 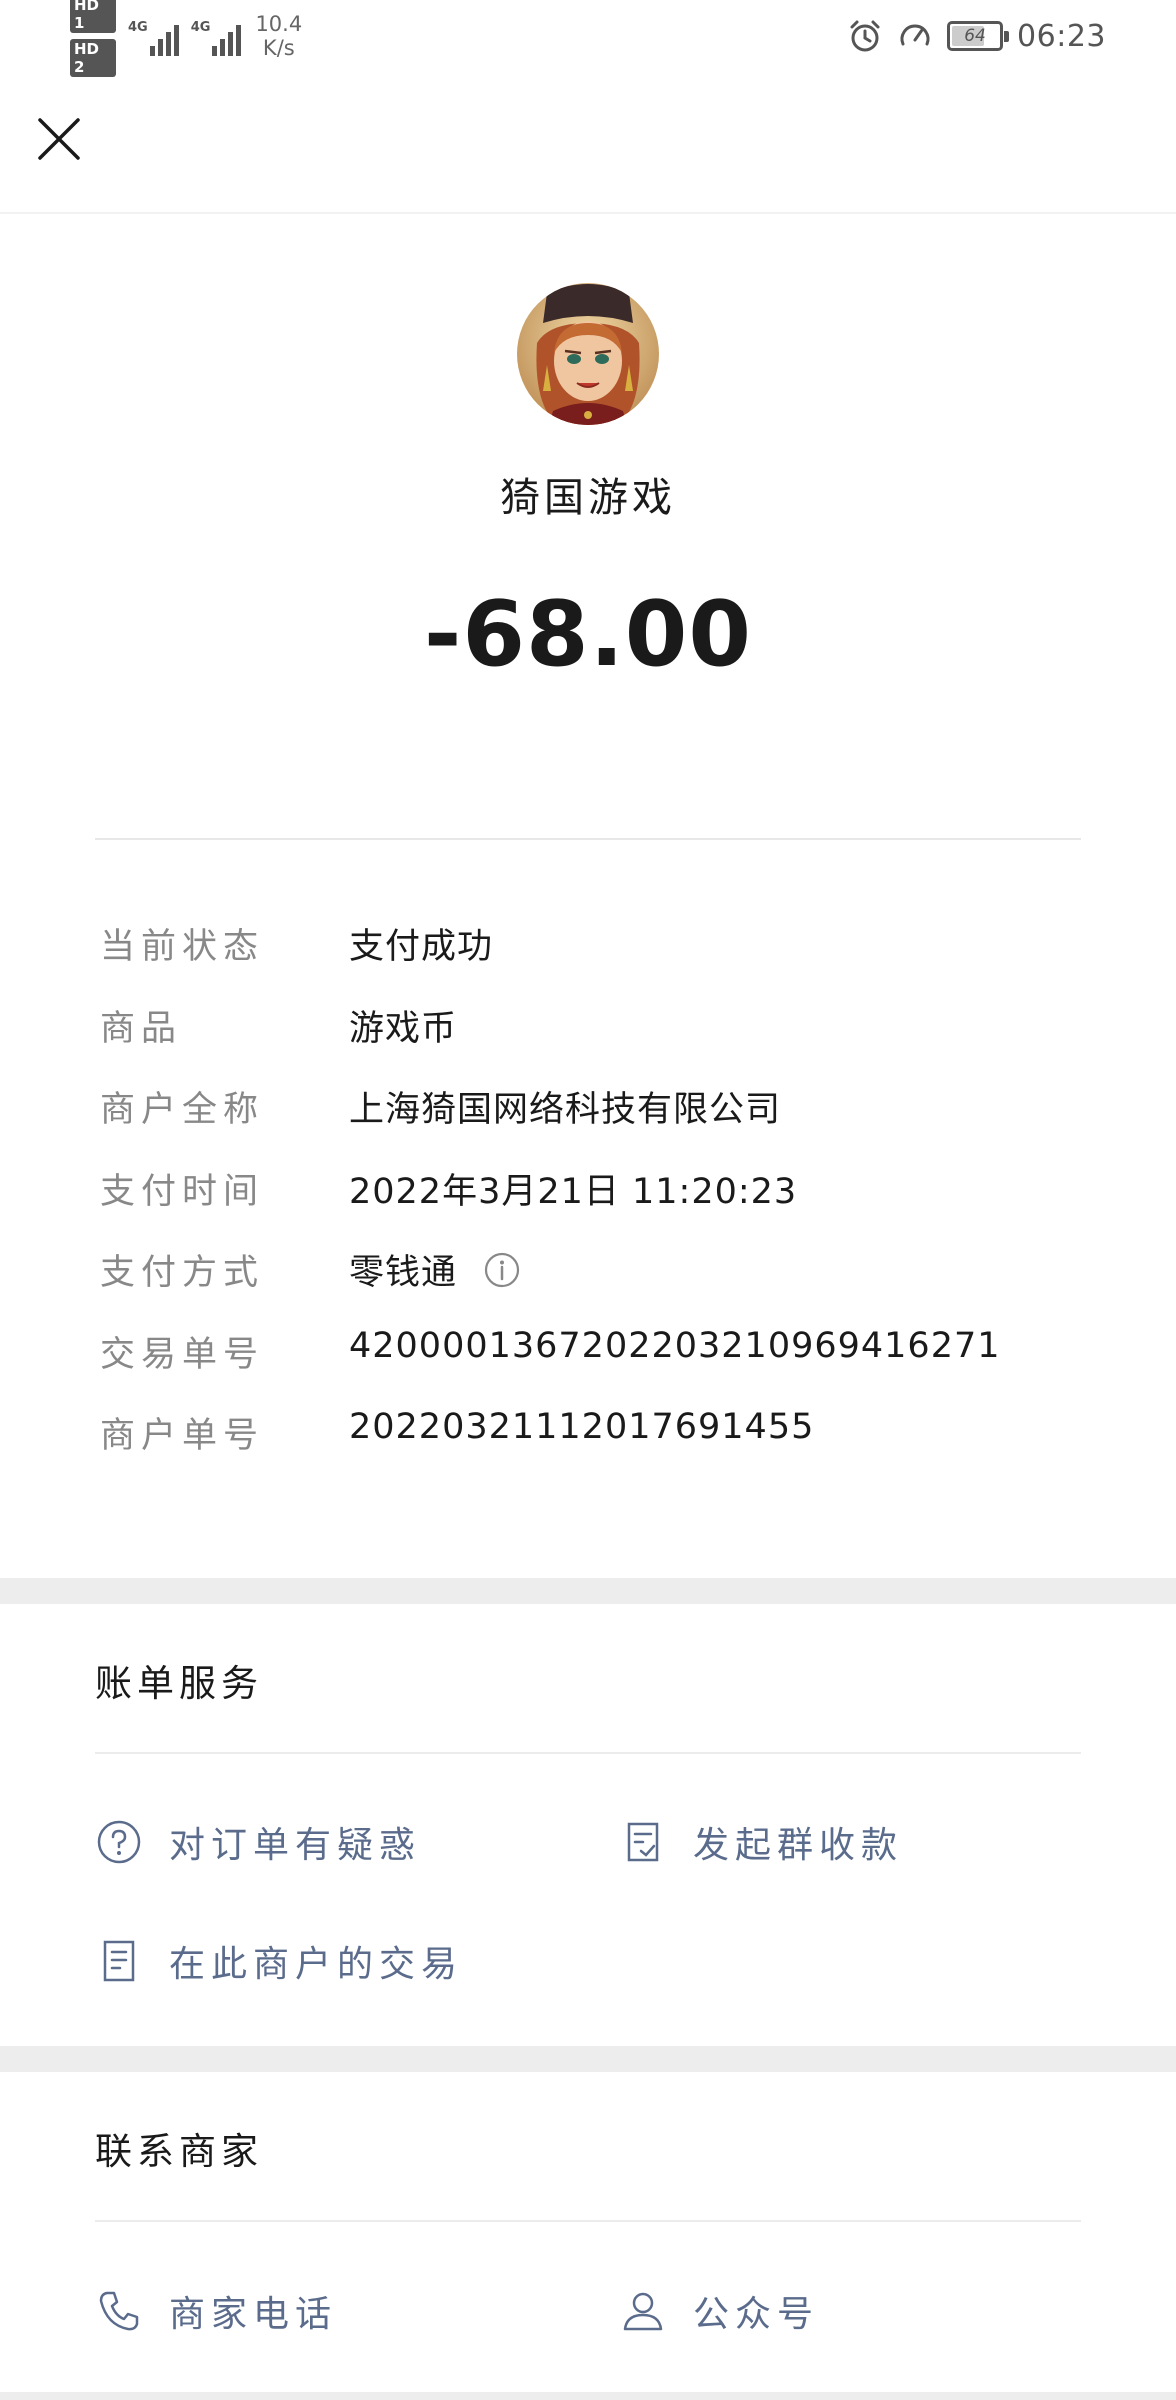 I want to click on signal-2: 4G, so click(x=216, y=36).